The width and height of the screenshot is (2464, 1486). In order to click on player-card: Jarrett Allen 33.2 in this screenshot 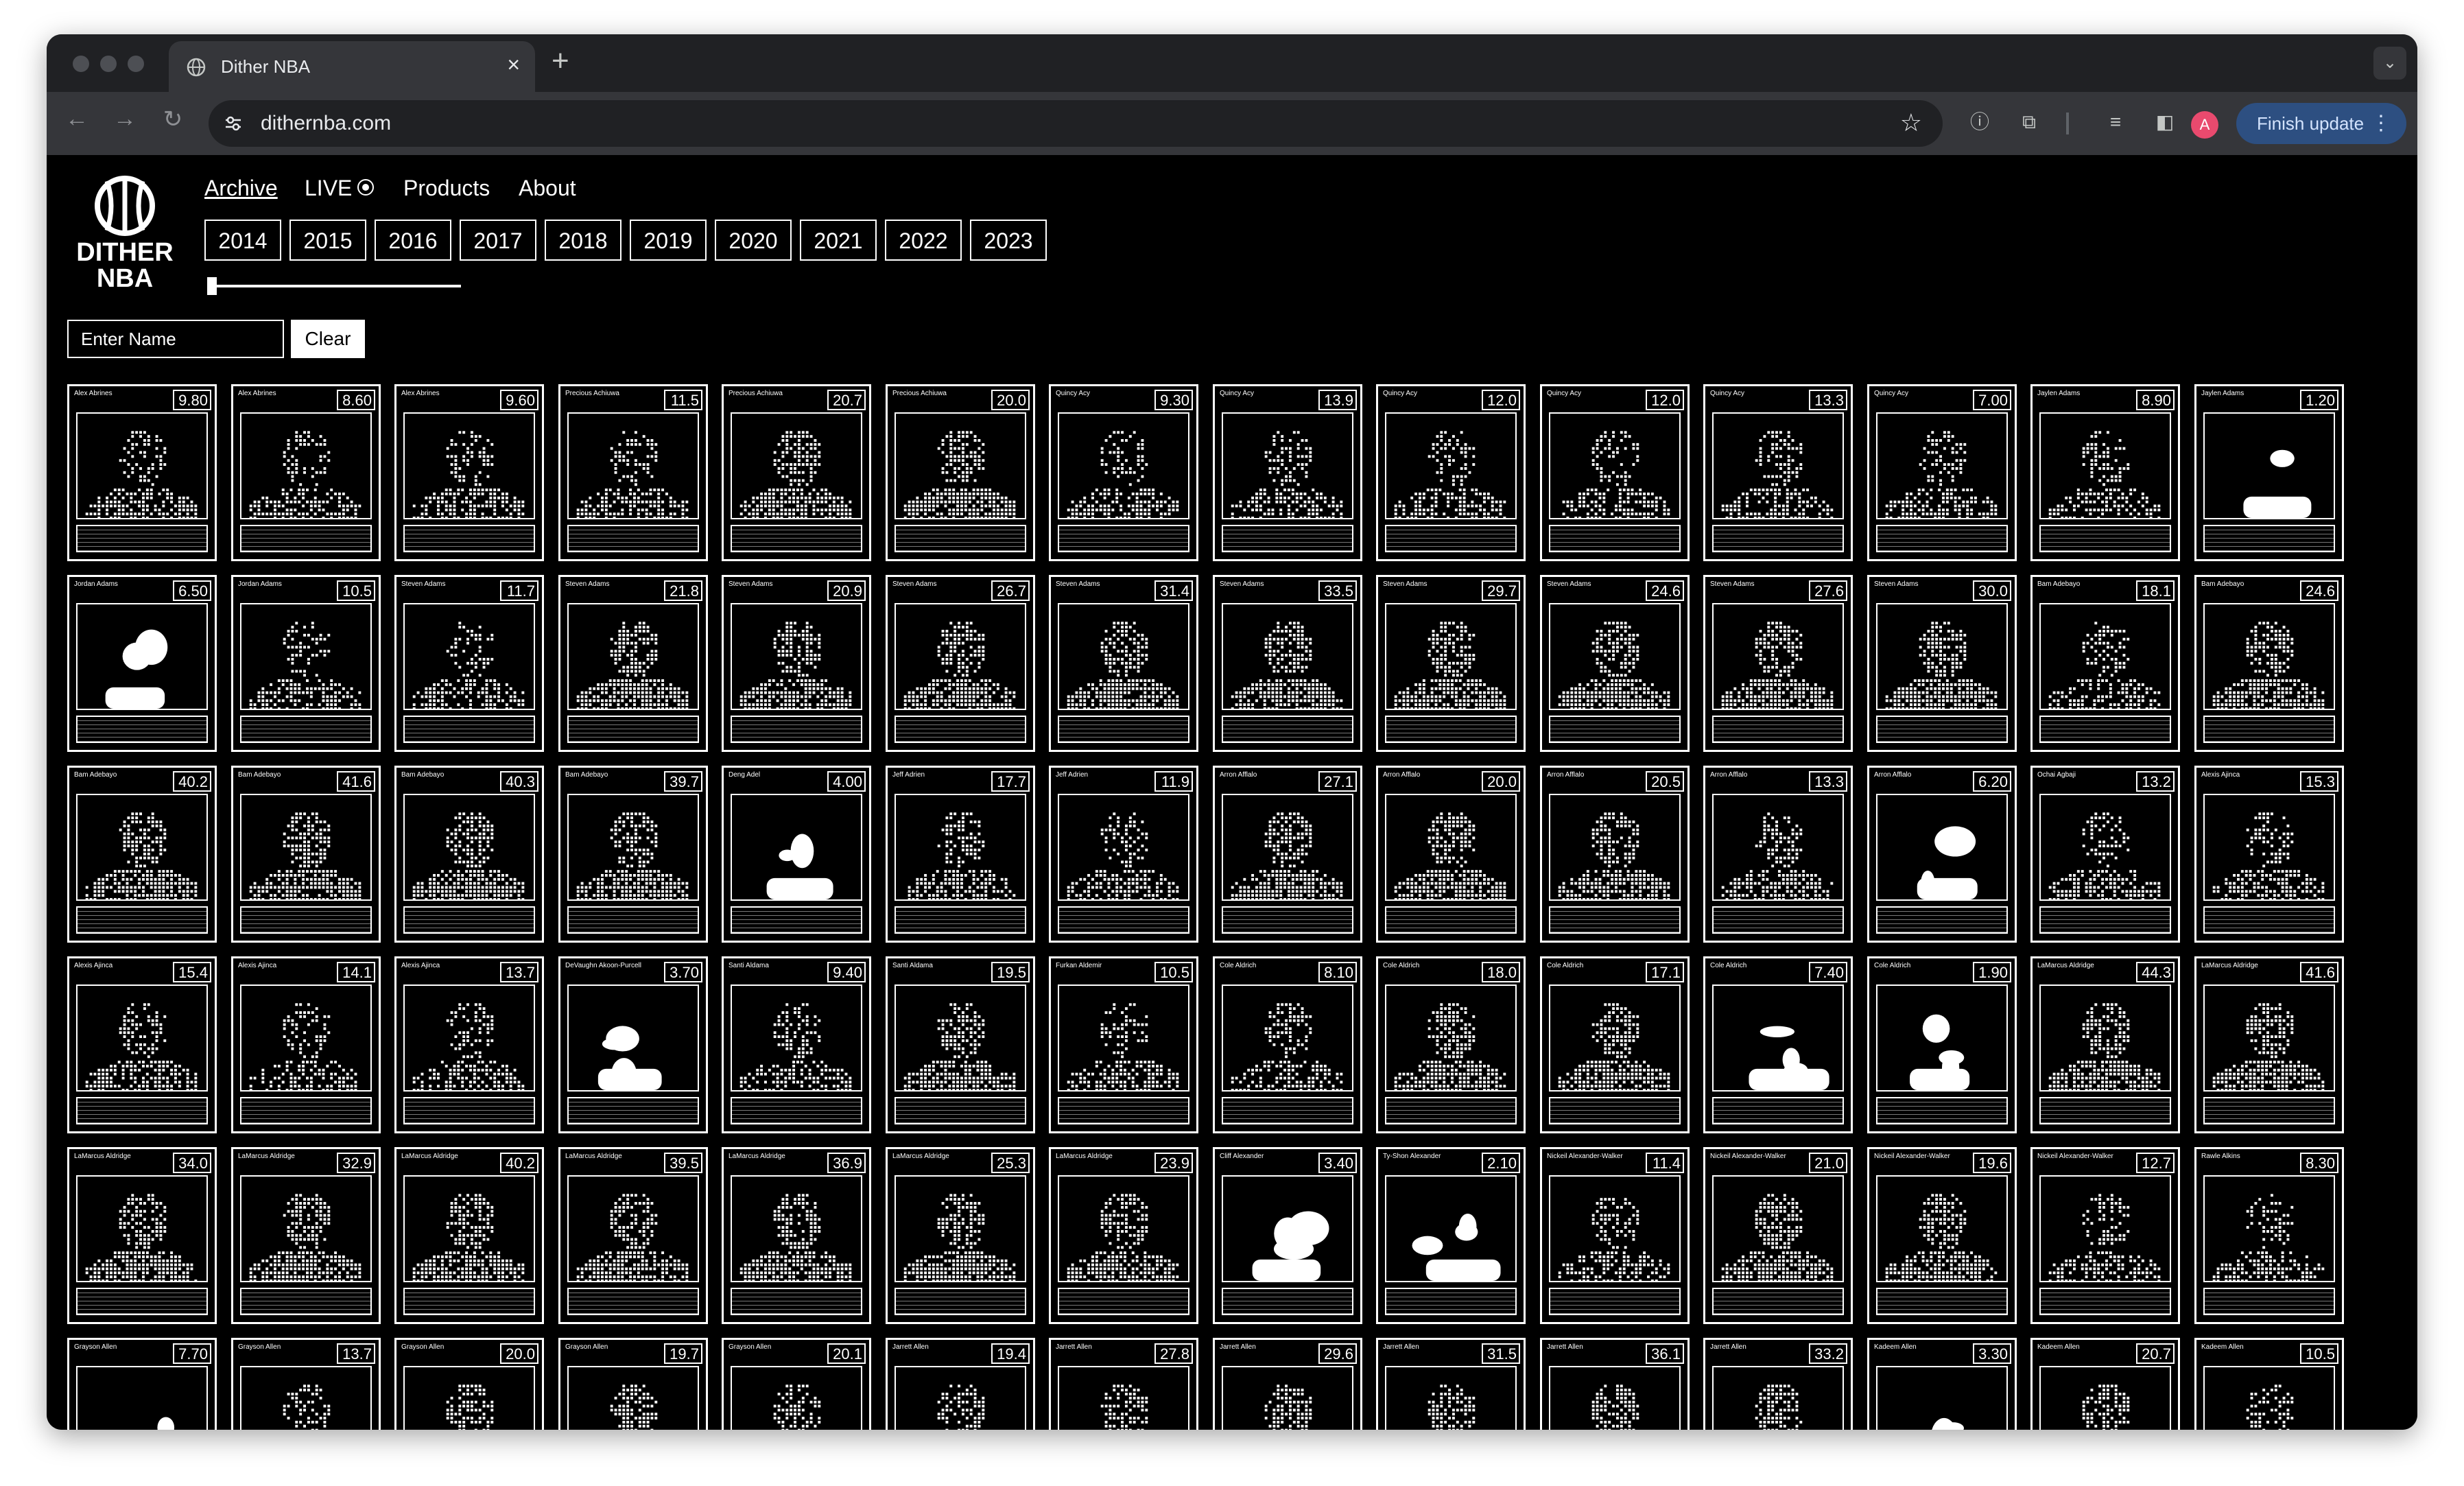, I will do `click(1778, 1384)`.